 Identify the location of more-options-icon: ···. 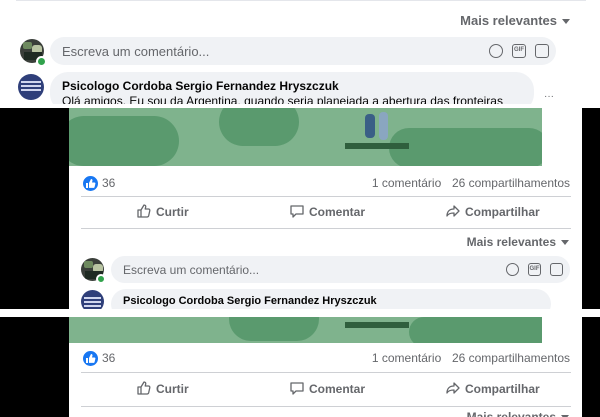
(550, 97).